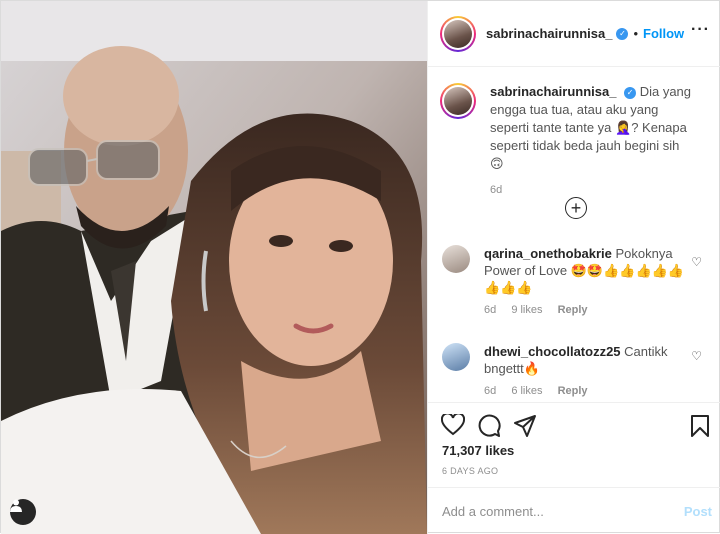 This screenshot has height=534, width=720. I want to click on commenter-username: dhewi_chocollatozz25, so click(552, 351).